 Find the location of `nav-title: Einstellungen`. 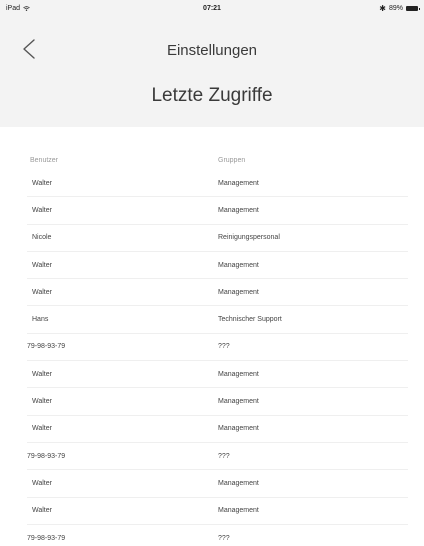

nav-title: Einstellungen is located at coordinates (212, 50).